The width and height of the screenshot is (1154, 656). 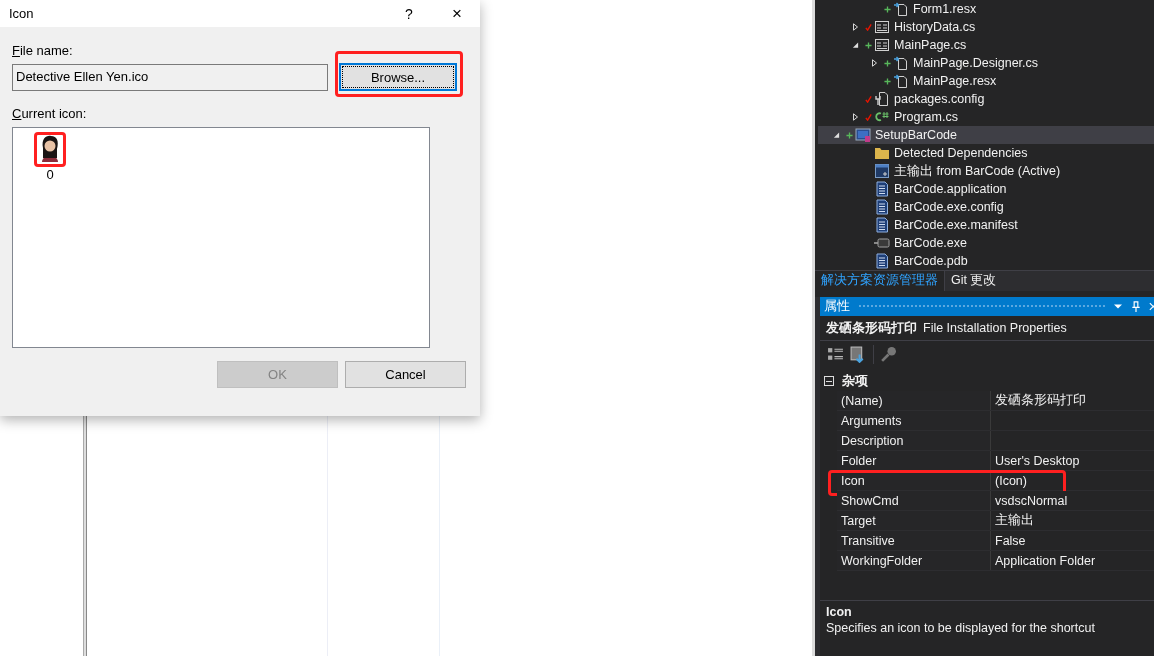 What do you see at coordinates (916, 135) in the screenshot?
I see `tree-item-label: SetupBarCode` at bounding box center [916, 135].